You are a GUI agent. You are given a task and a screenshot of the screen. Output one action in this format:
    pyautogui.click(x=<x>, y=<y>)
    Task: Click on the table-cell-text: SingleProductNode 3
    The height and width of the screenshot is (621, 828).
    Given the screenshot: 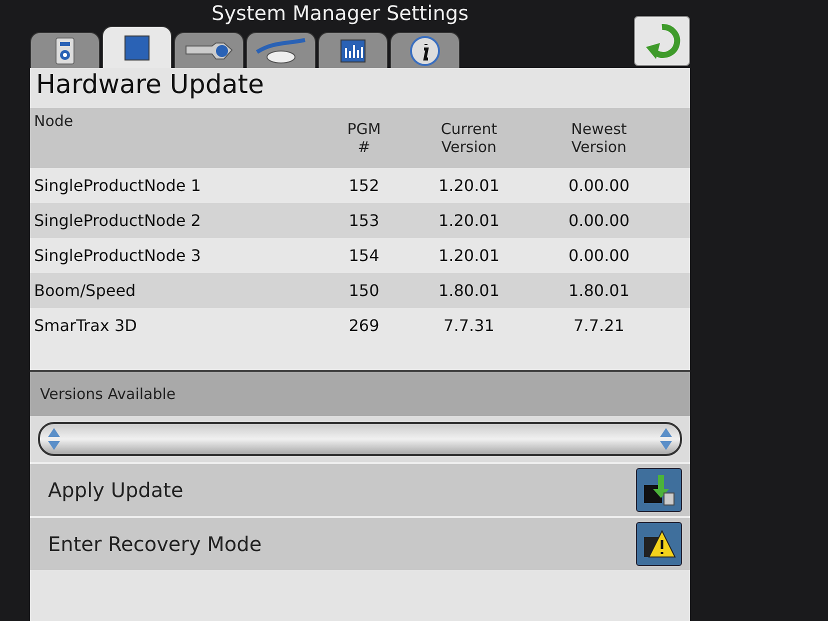 What is the action you would take?
    pyautogui.click(x=117, y=255)
    